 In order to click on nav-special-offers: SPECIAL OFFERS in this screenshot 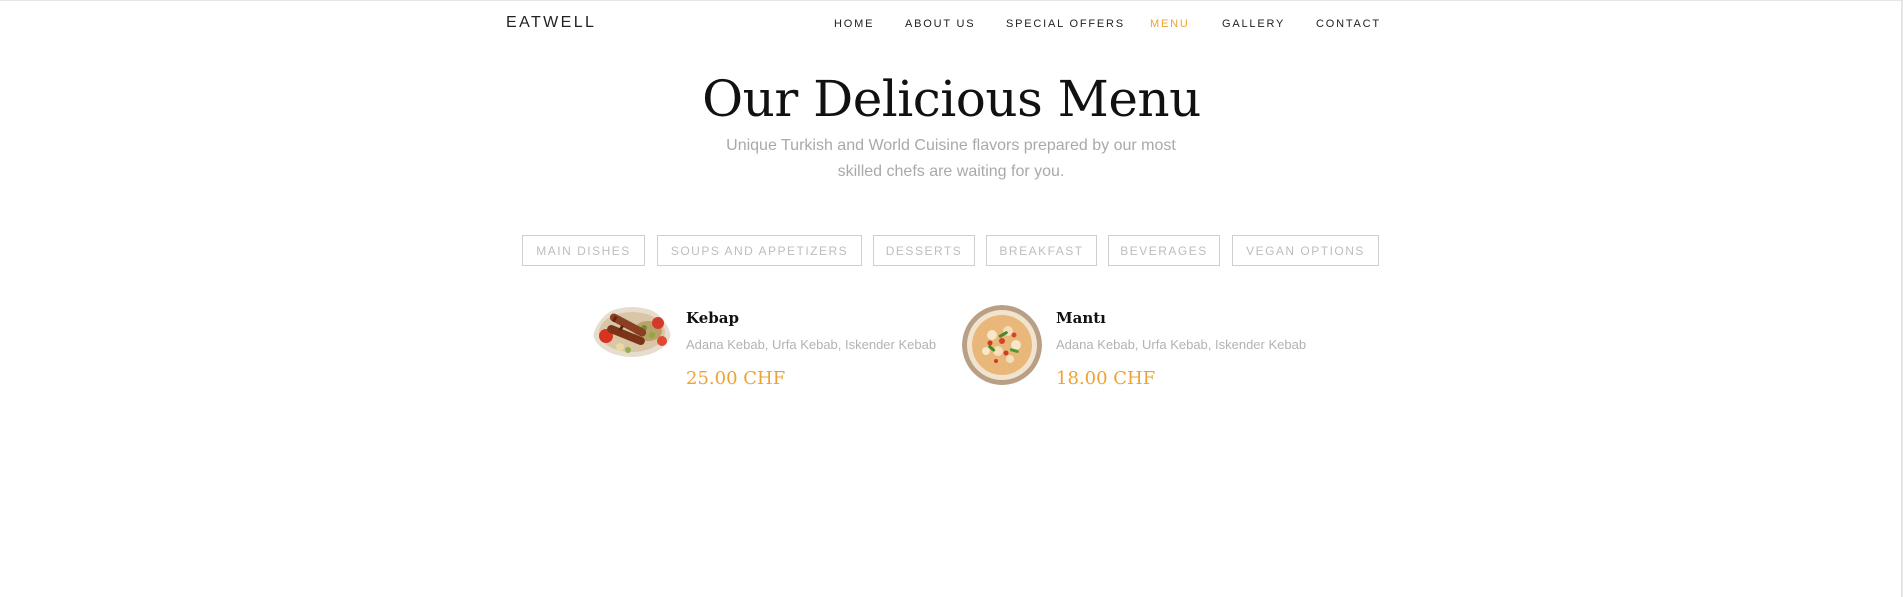, I will do `click(1065, 24)`.